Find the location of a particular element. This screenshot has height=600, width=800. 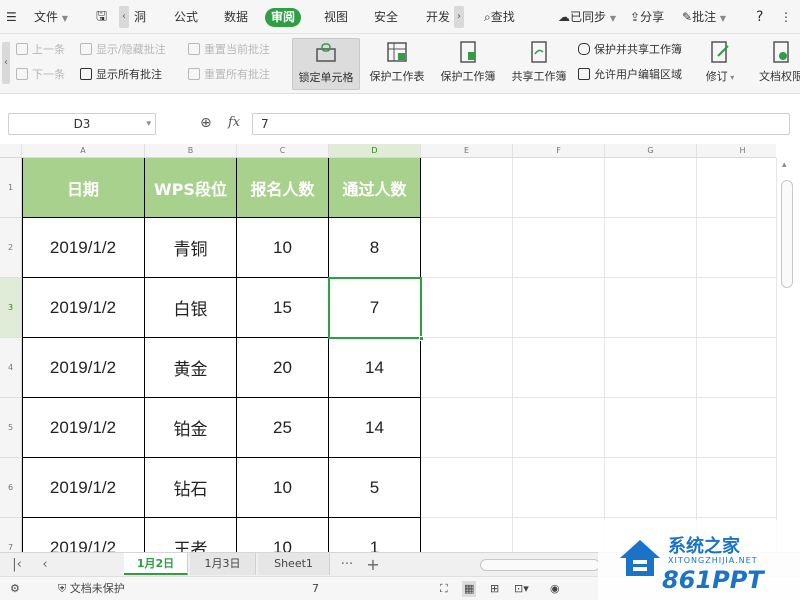

table-header-cell: 通过人数 is located at coordinates (375, 188).